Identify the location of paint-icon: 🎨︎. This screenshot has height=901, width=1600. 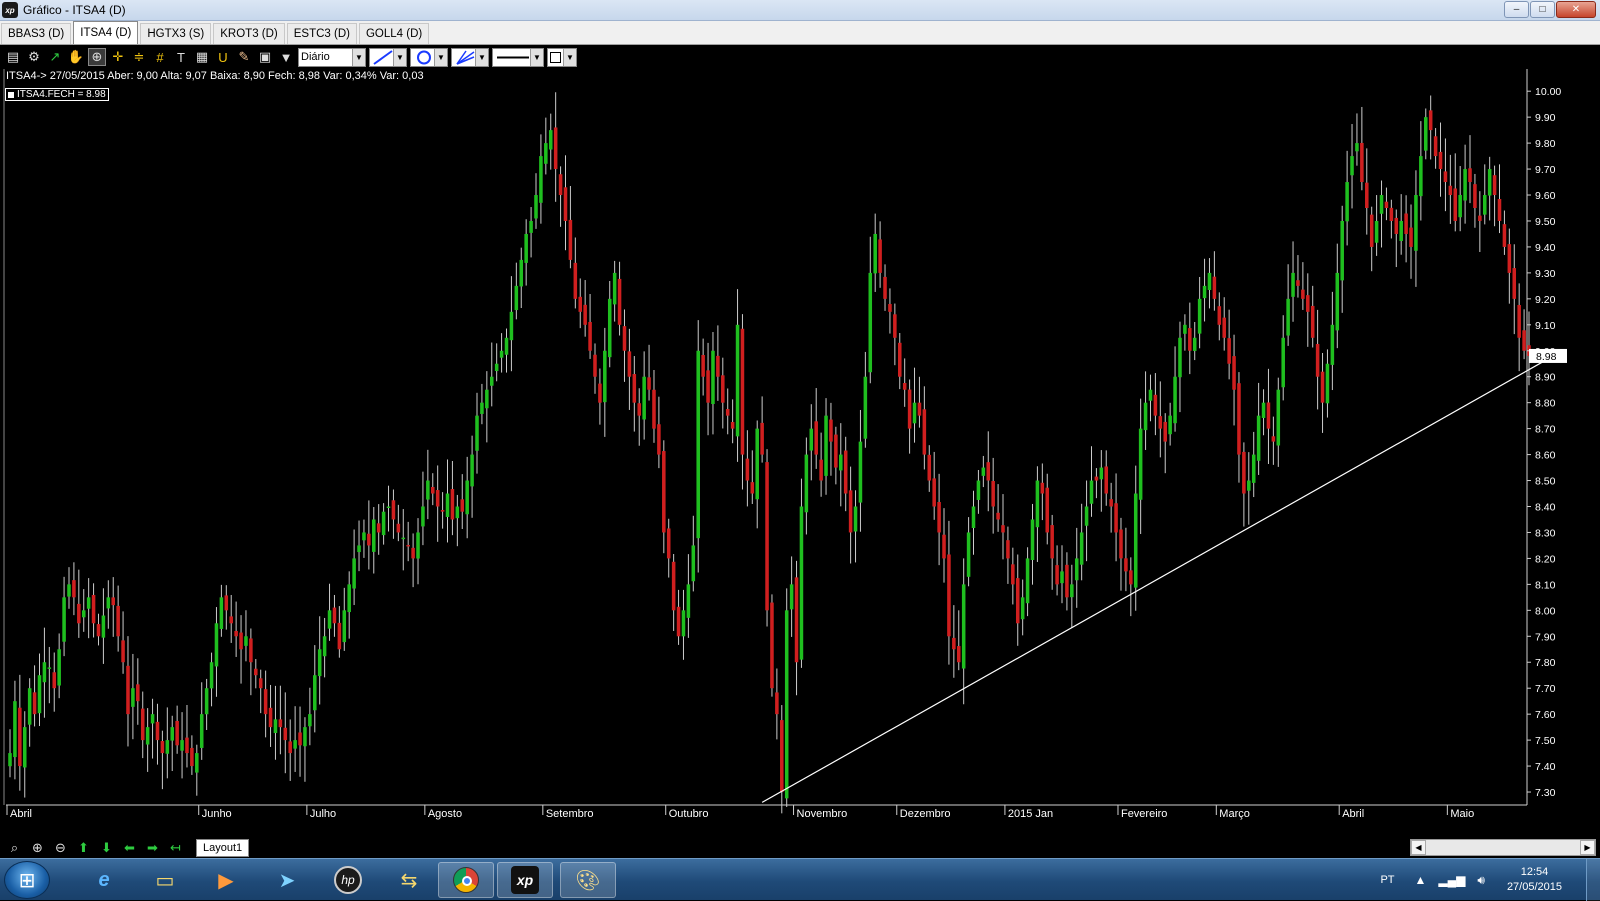
(588, 880).